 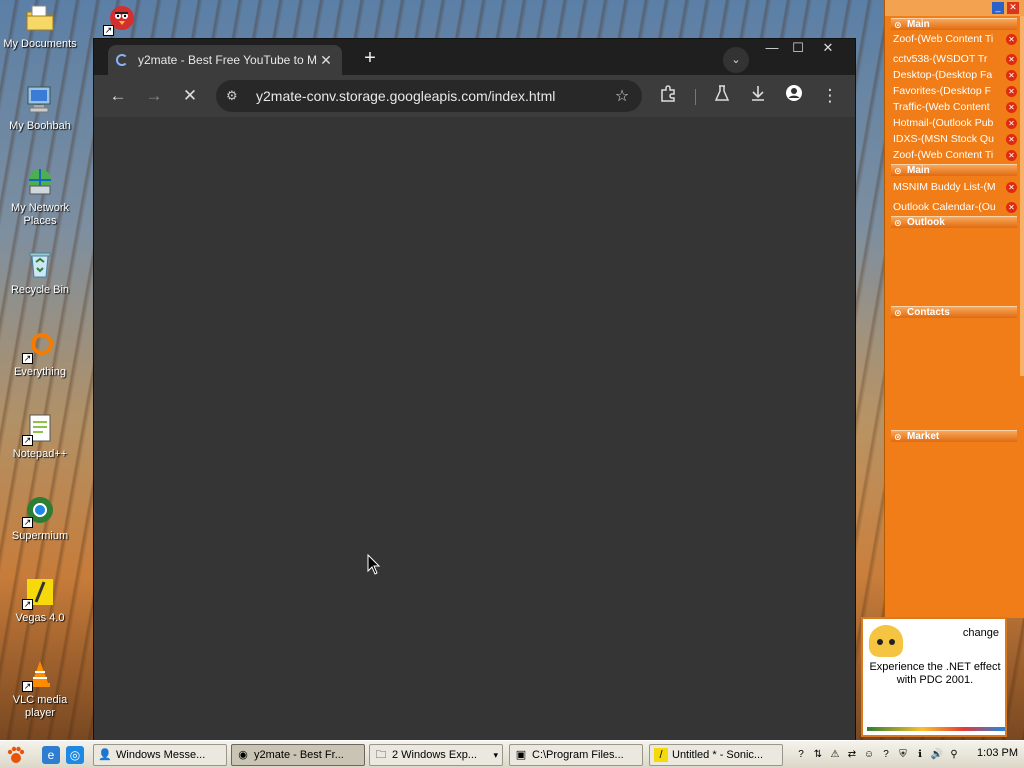 I want to click on sidebar-section-main-2: Main, so click(x=954, y=170).